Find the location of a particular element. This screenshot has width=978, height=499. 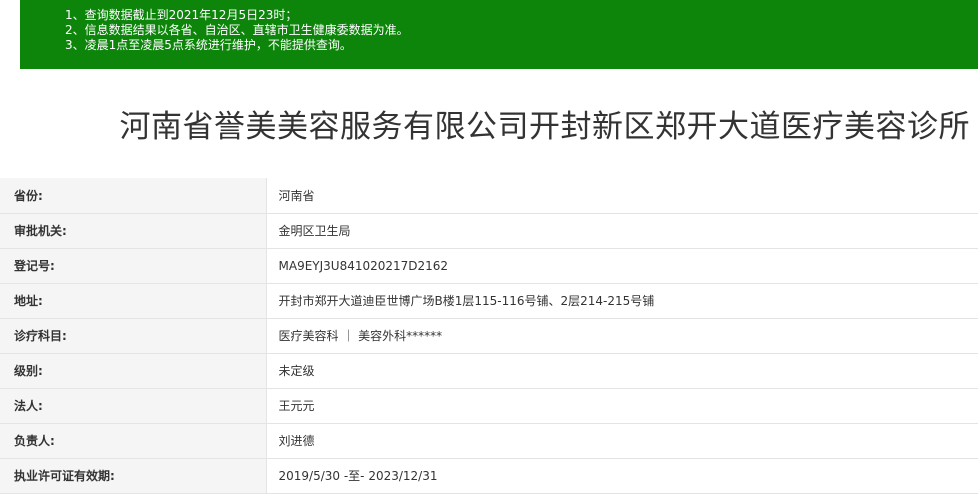

row-label-treatment-subjects: 诊疗科目: is located at coordinates (133, 336).